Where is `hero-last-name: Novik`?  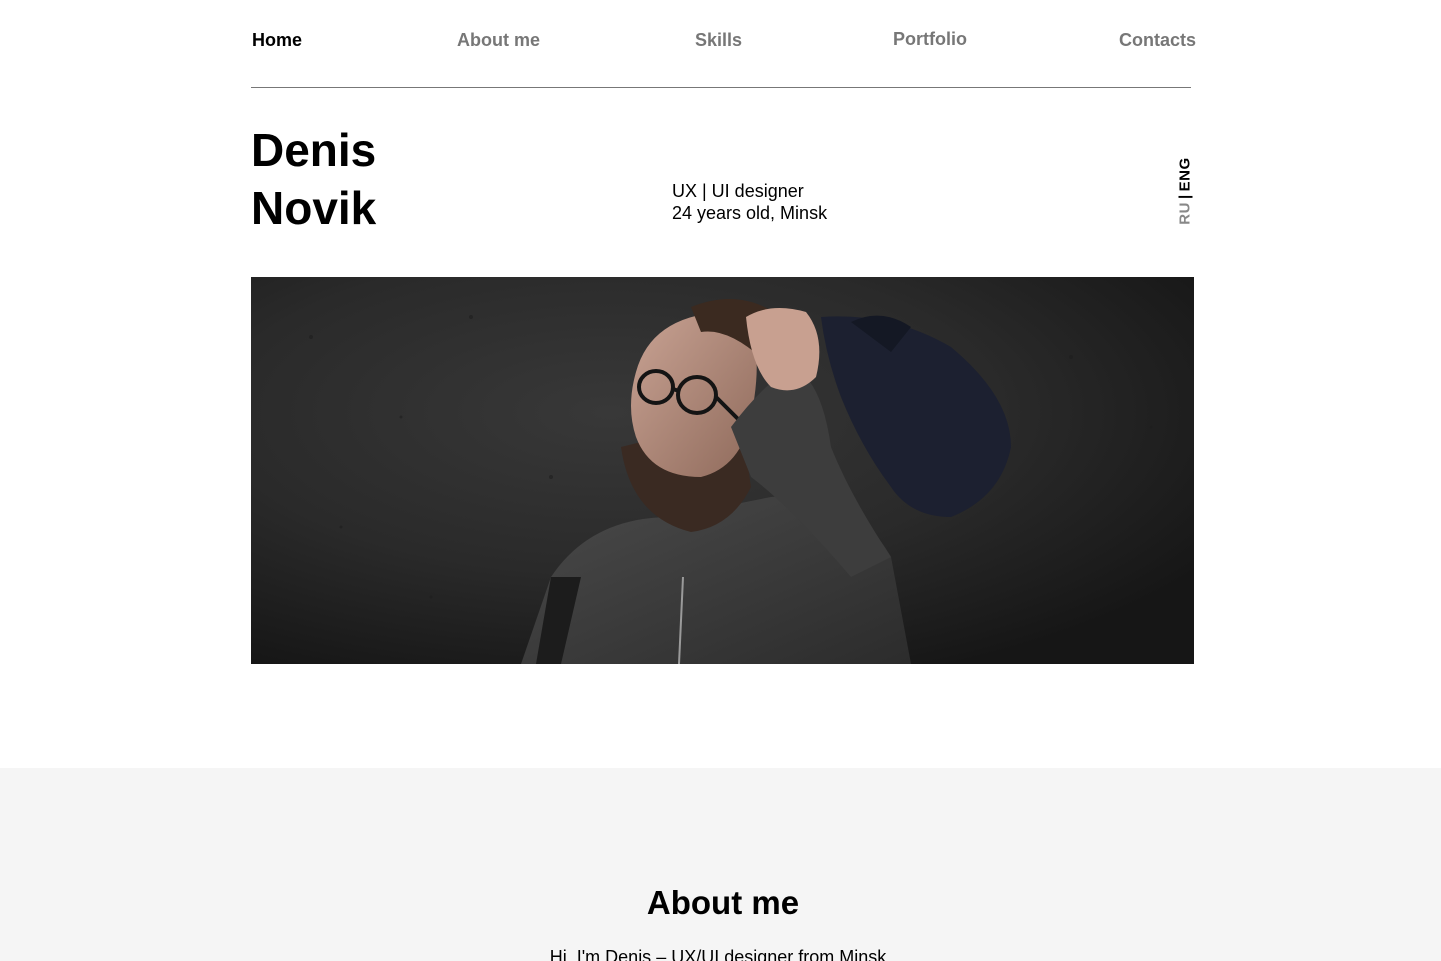 hero-last-name: Novik is located at coordinates (314, 208).